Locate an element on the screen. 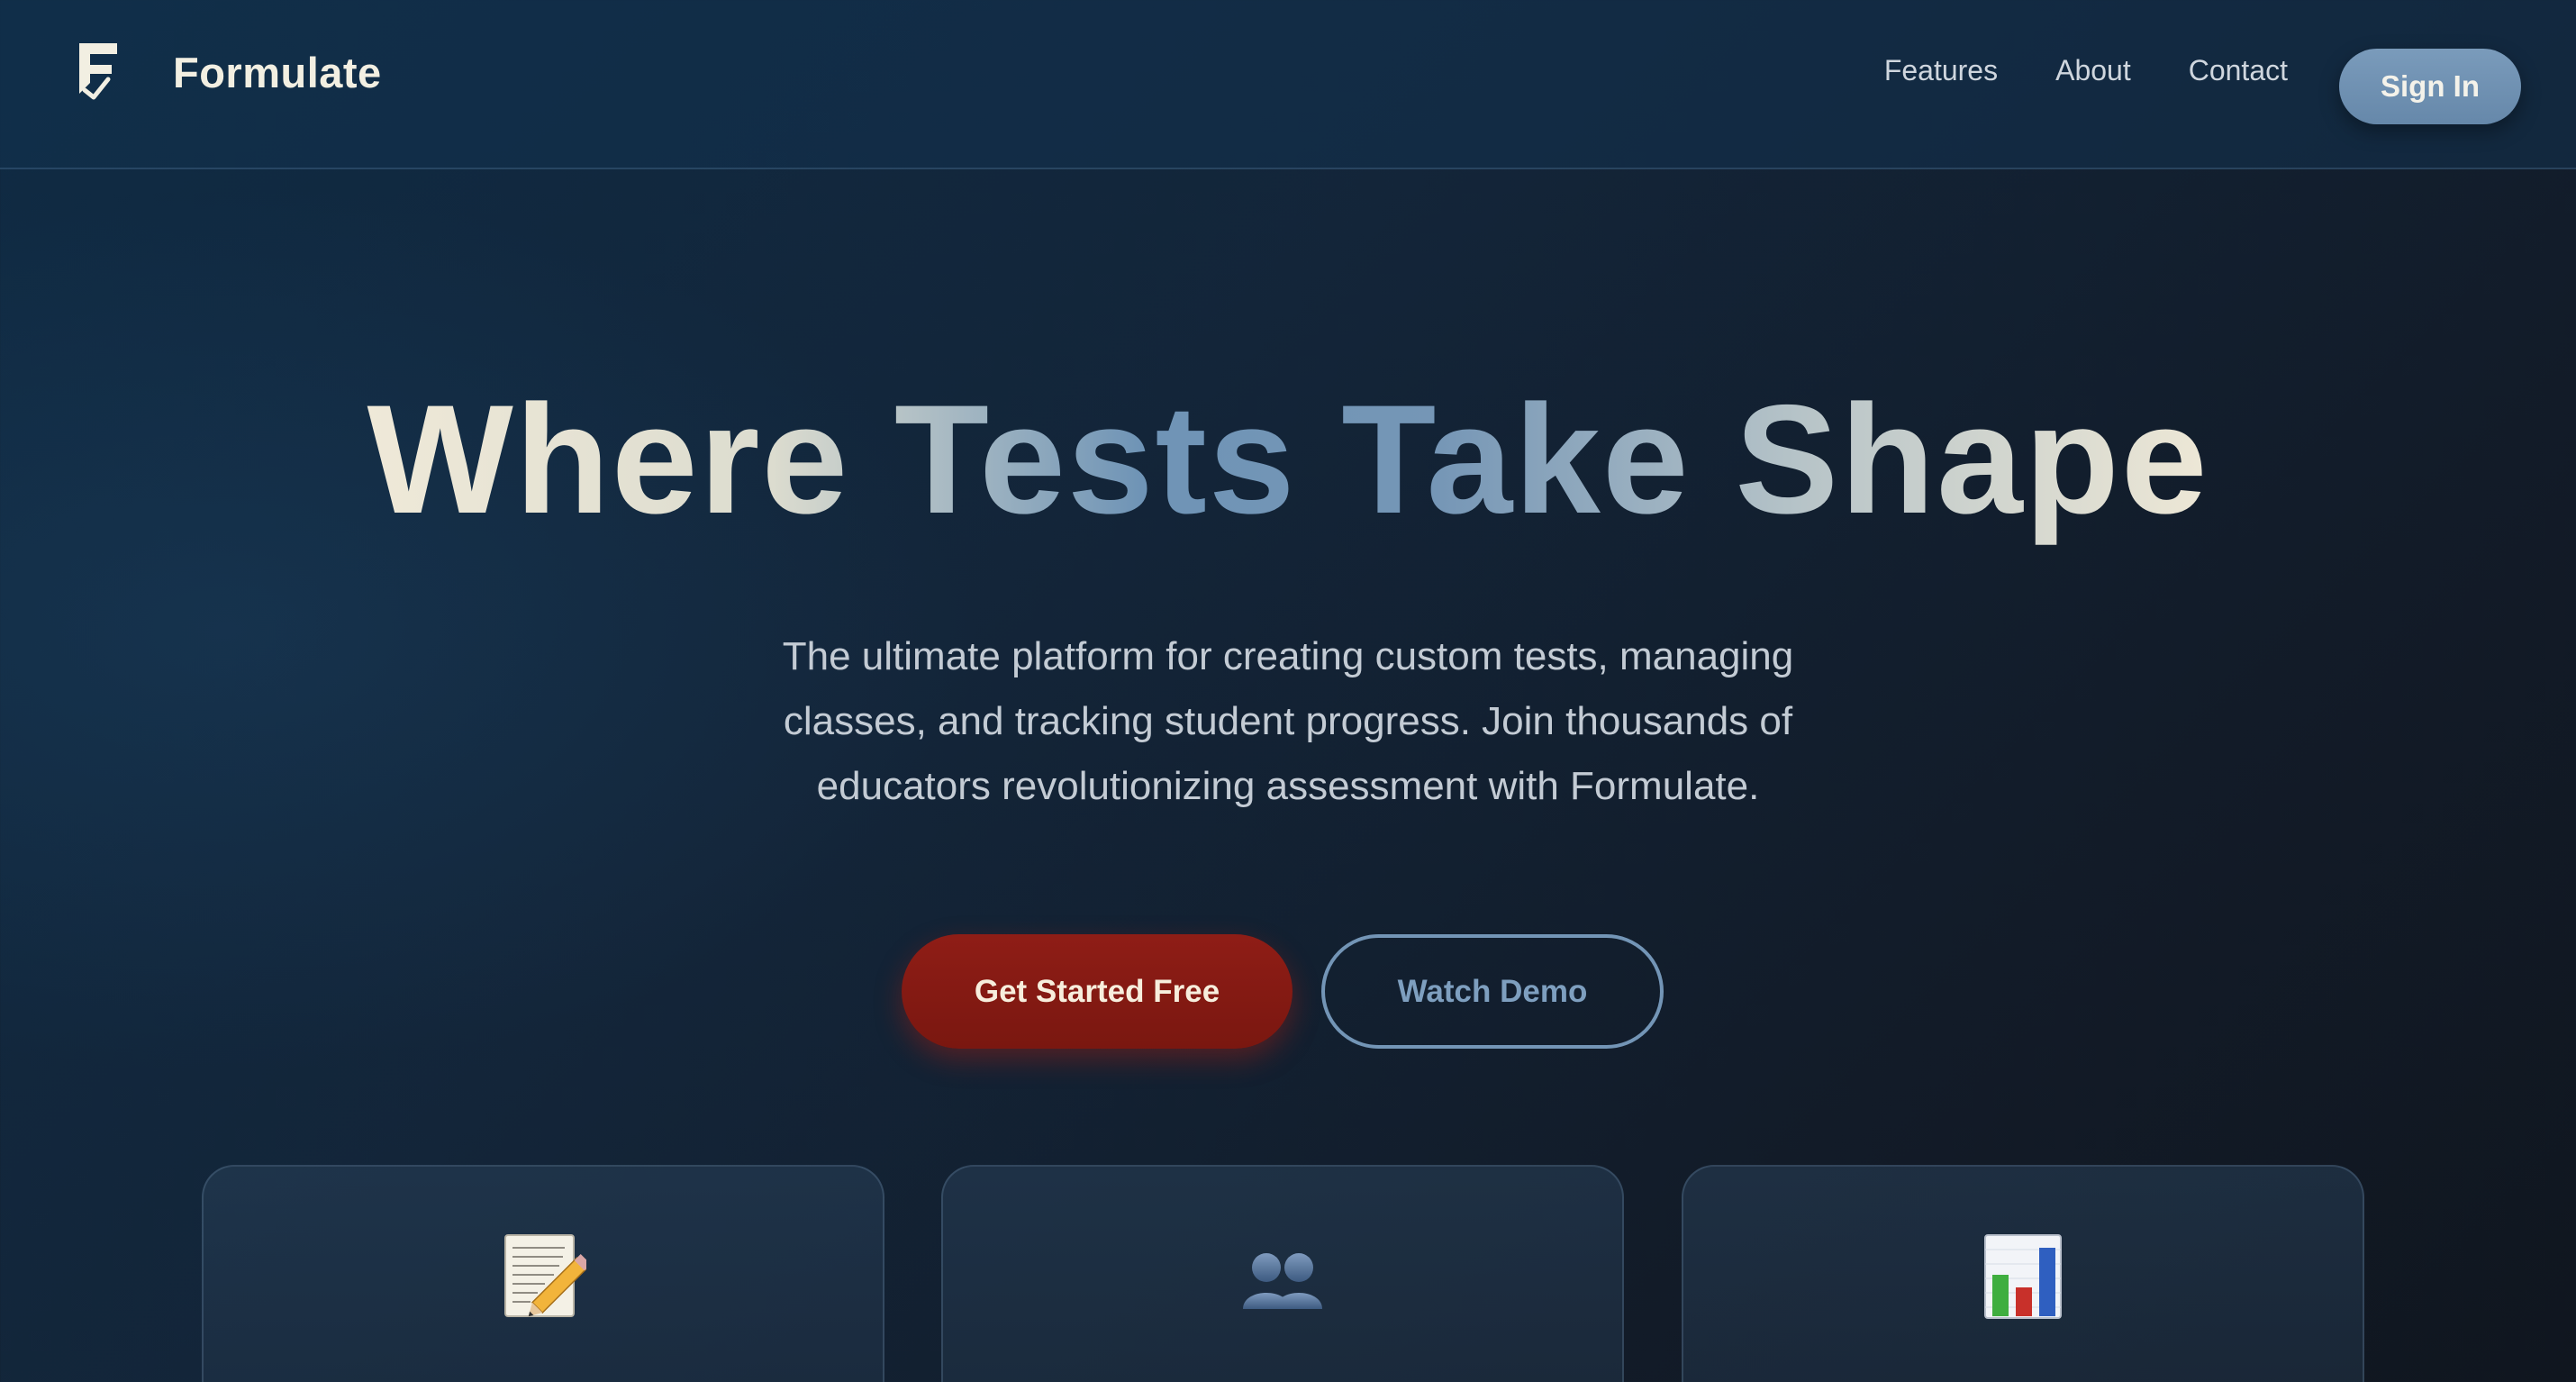 The height and width of the screenshot is (1382, 2576). get-started-button: Get Started Free is located at coordinates (1097, 991).